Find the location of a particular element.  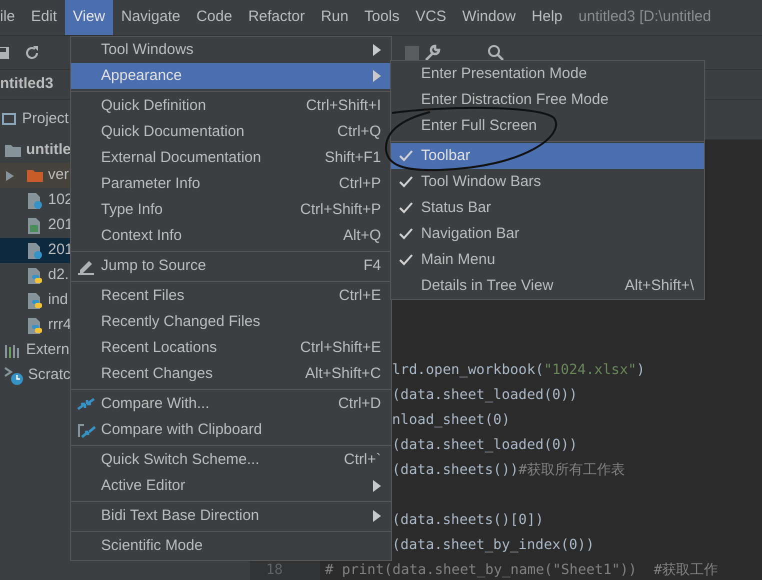

code-line: (data.sheets()[0]) is located at coordinates (468, 520).